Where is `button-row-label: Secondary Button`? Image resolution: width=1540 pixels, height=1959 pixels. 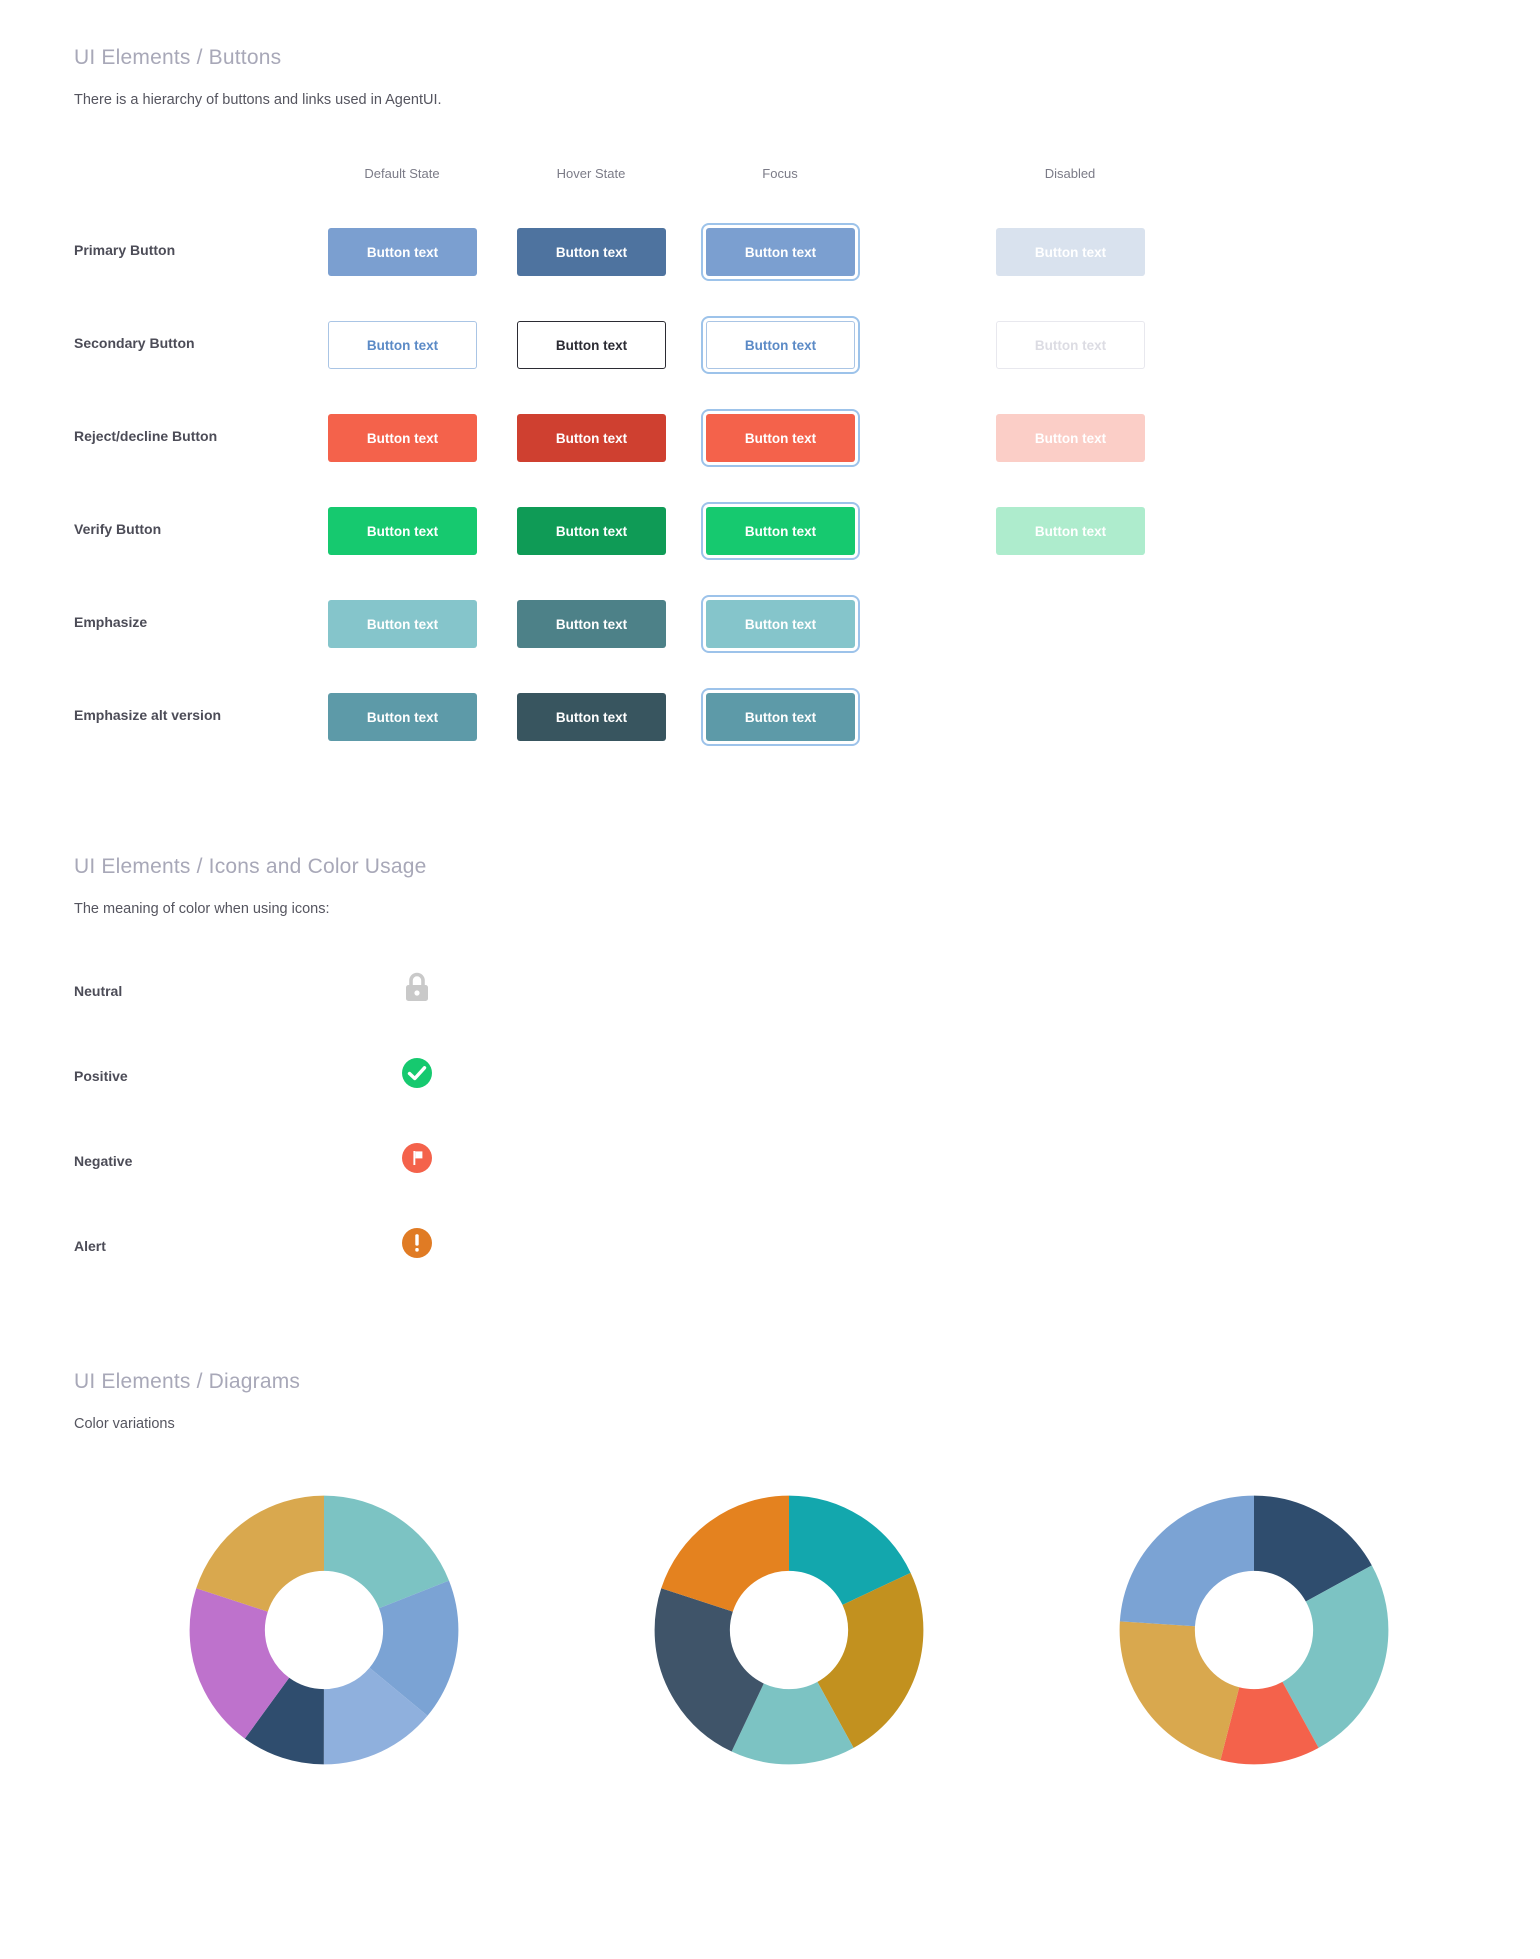
button-row-label: Secondary Button is located at coordinates (134, 343).